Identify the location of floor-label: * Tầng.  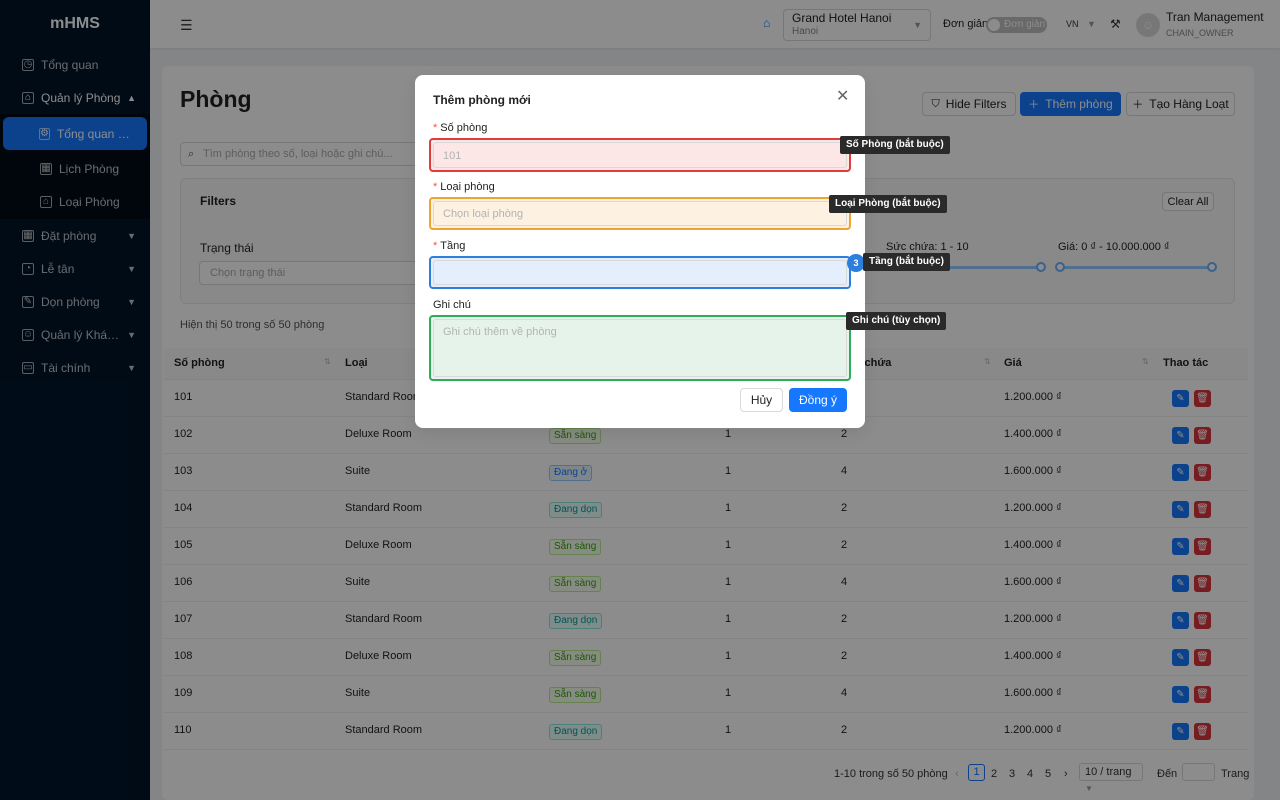
(449, 246).